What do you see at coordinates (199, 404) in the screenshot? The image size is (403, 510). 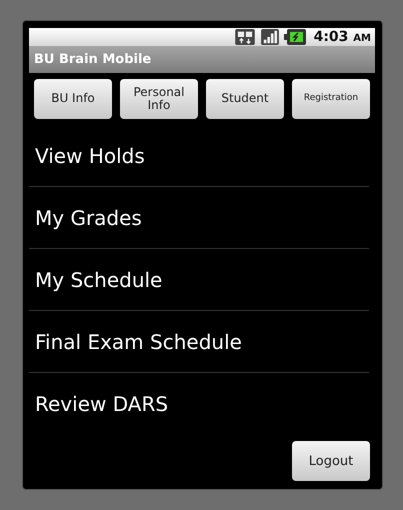 I see `menu-item: Review DARS` at bounding box center [199, 404].